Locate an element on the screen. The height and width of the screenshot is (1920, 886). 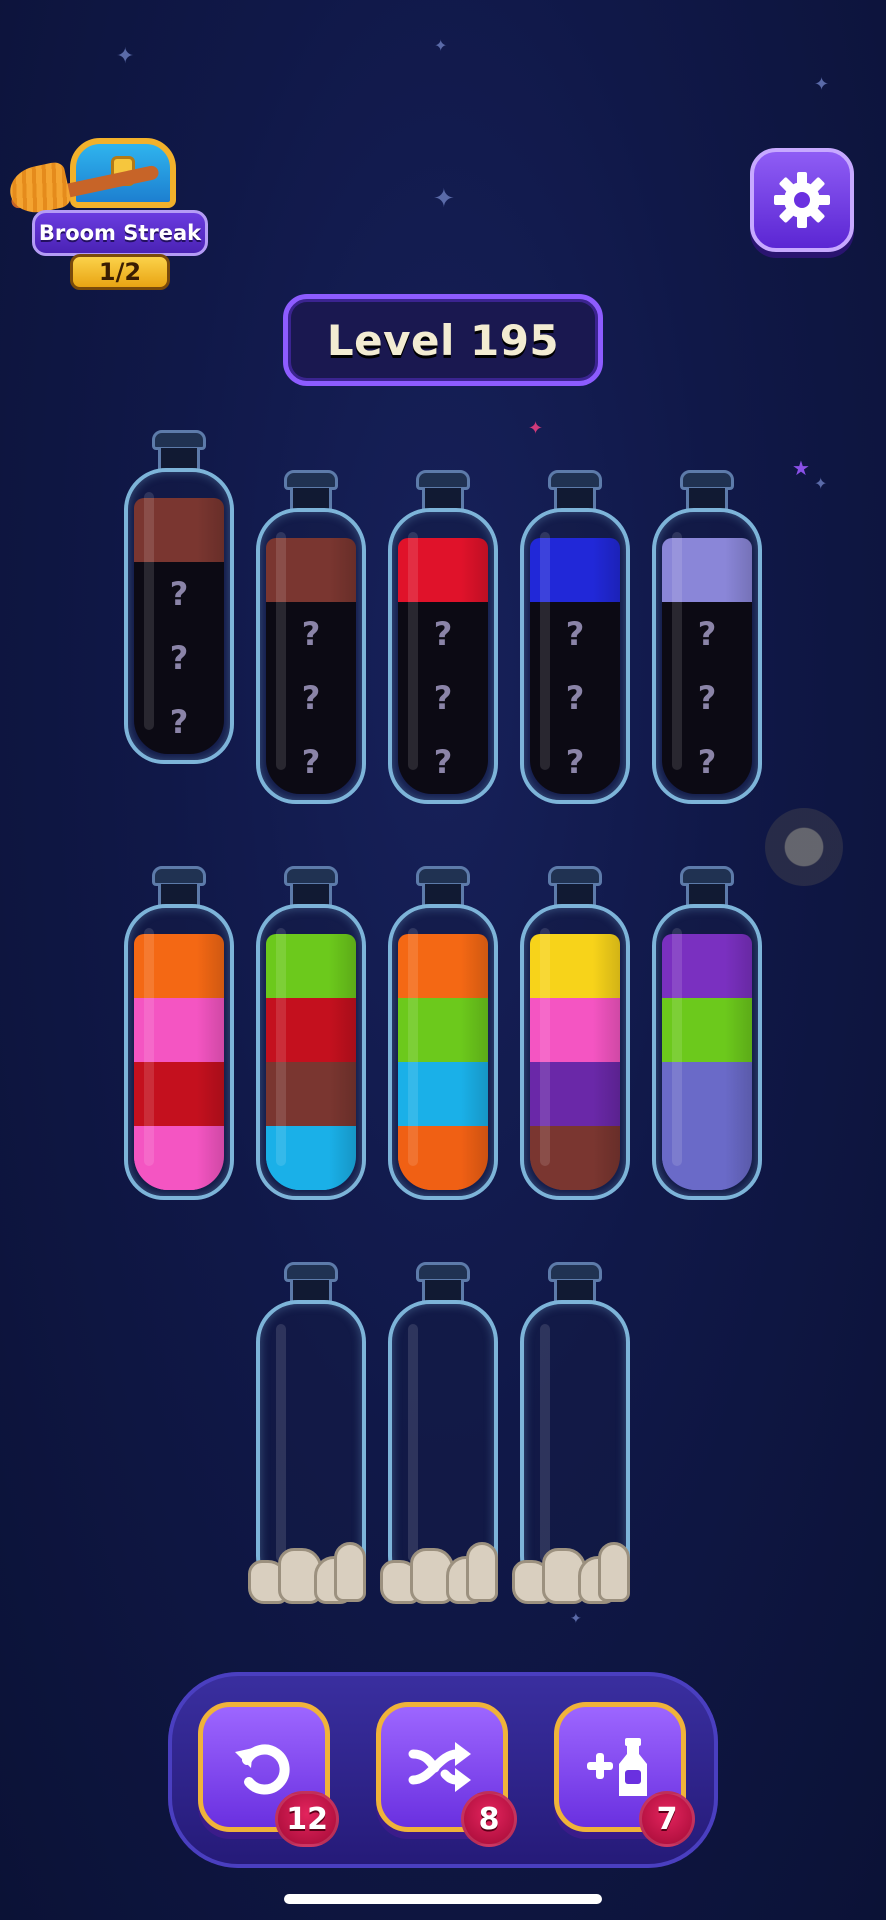
gear-icon is located at coordinates (802, 200).